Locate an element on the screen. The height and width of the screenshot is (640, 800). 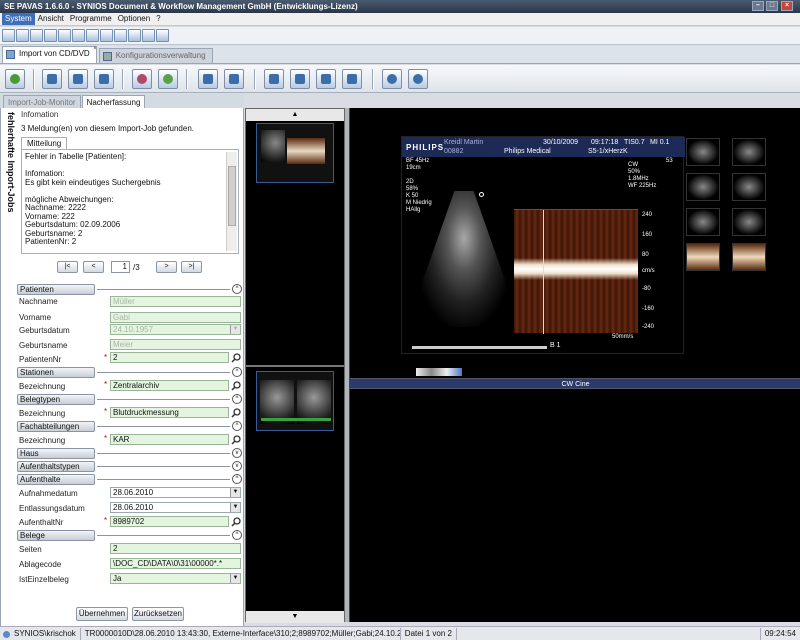
geburtsdatum-field: 24.10.1957 ▼ is located at coordinates (175, 329).